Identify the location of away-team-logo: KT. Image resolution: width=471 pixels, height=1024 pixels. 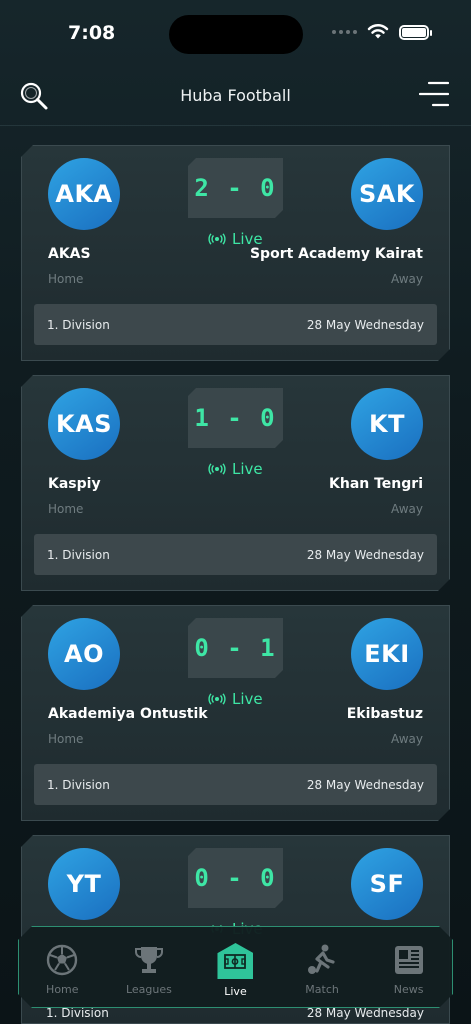
(387, 424).